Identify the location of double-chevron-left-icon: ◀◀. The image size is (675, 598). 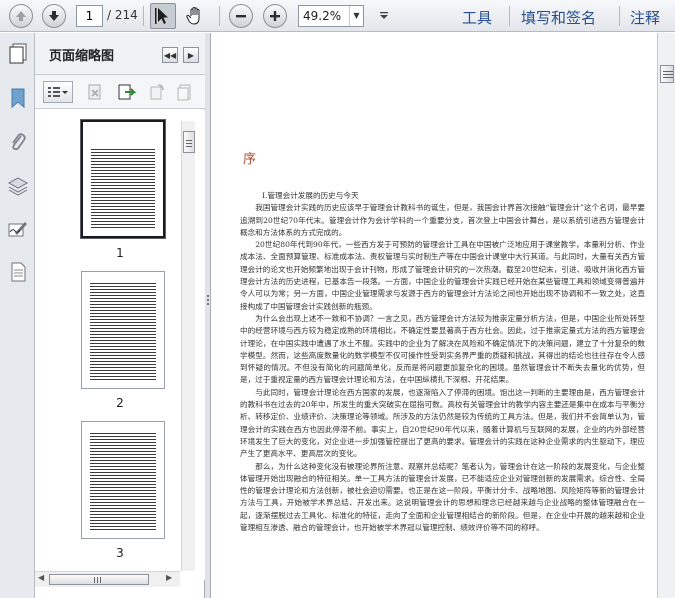
(170, 55).